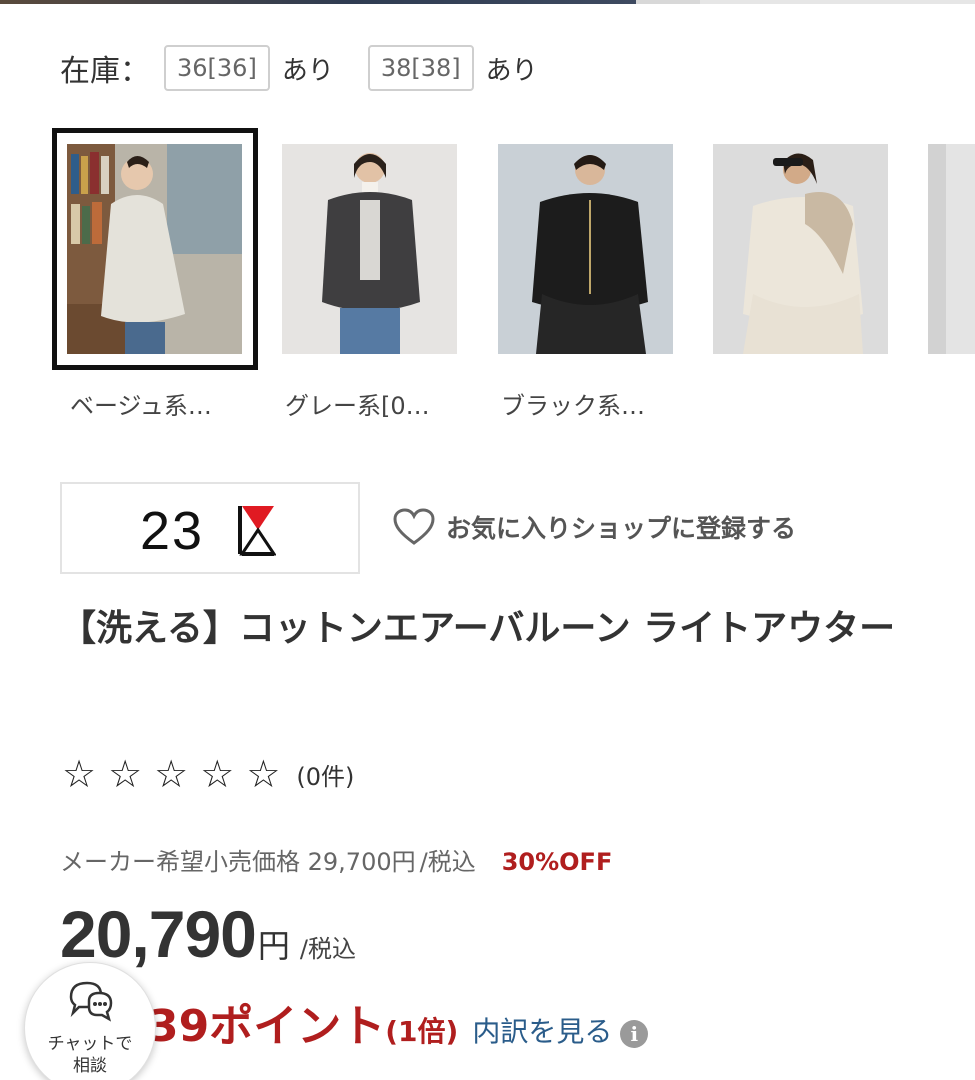 The image size is (975, 1080). What do you see at coordinates (318, 2) in the screenshot?
I see `image-edge-dark` at bounding box center [318, 2].